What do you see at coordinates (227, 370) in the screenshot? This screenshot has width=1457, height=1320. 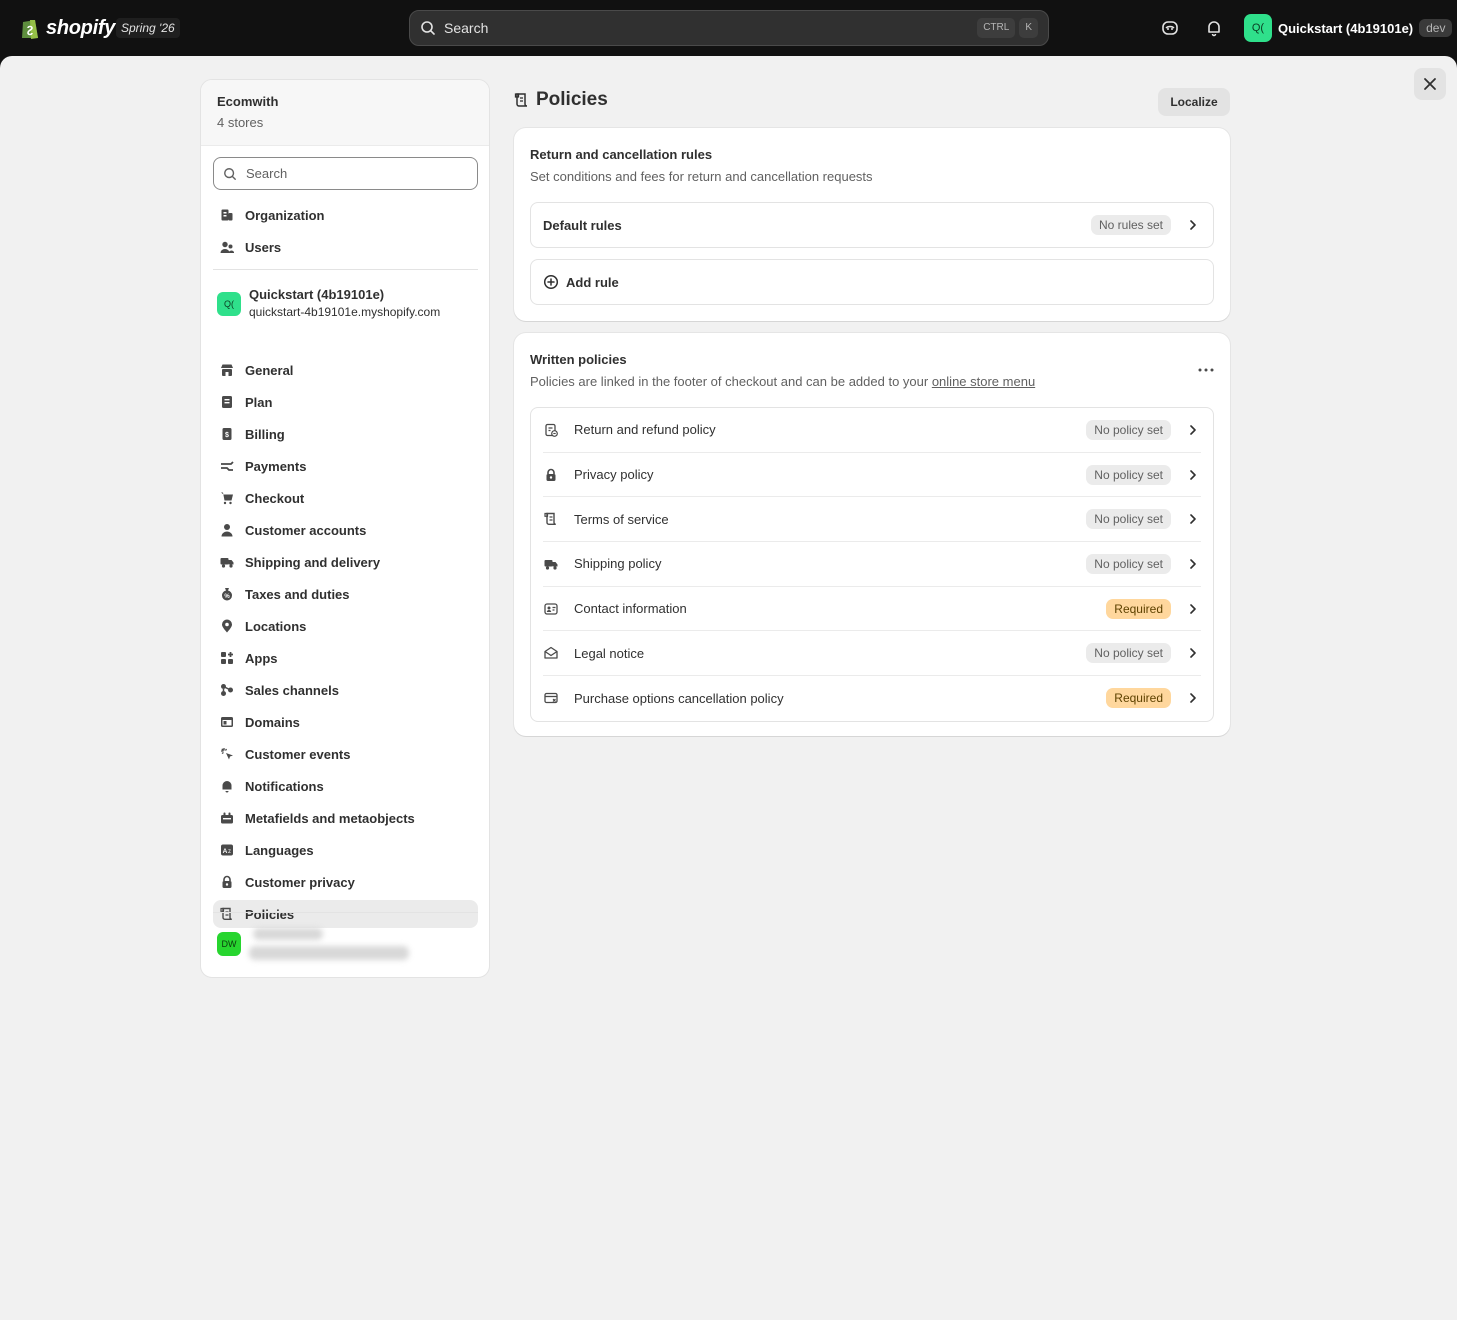 I see `store-icon` at bounding box center [227, 370].